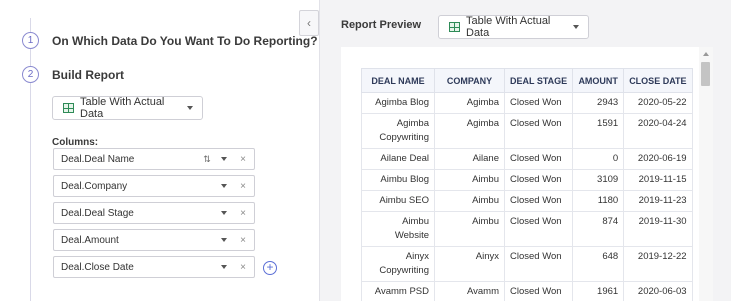 Image resolution: width=731 pixels, height=301 pixels. I want to click on preview-view-label: Table With Actual Data, so click(508, 27).